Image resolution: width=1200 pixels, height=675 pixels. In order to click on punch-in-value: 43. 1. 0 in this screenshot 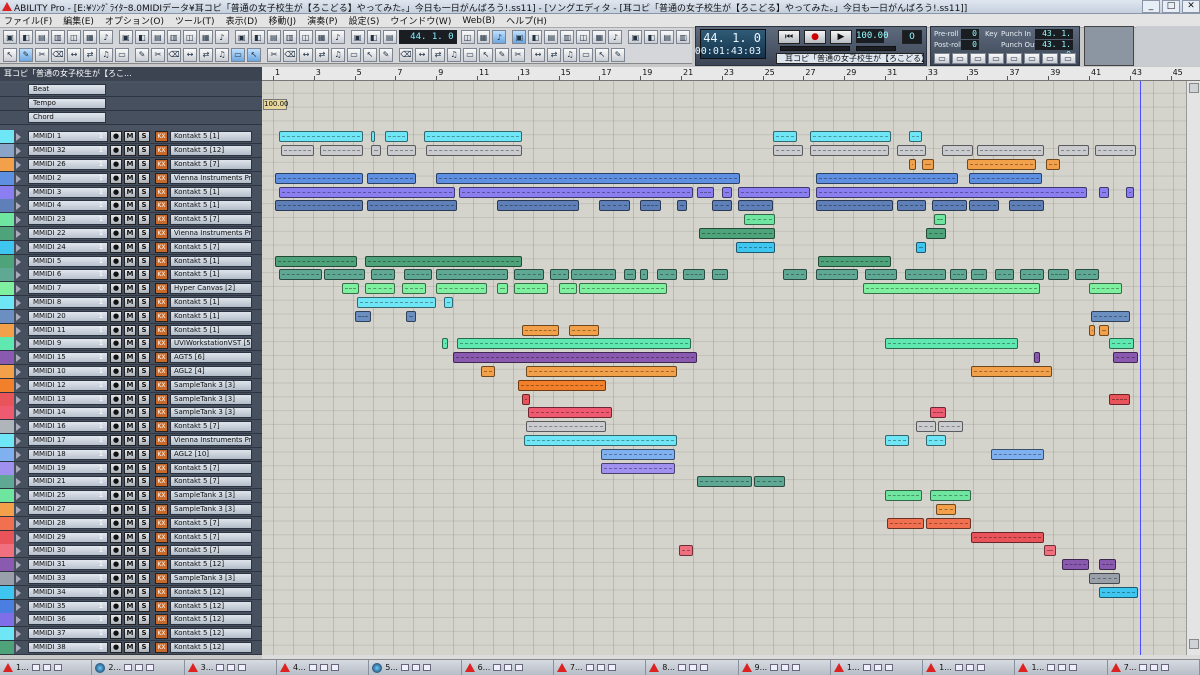, I will do `click(1054, 38)`.